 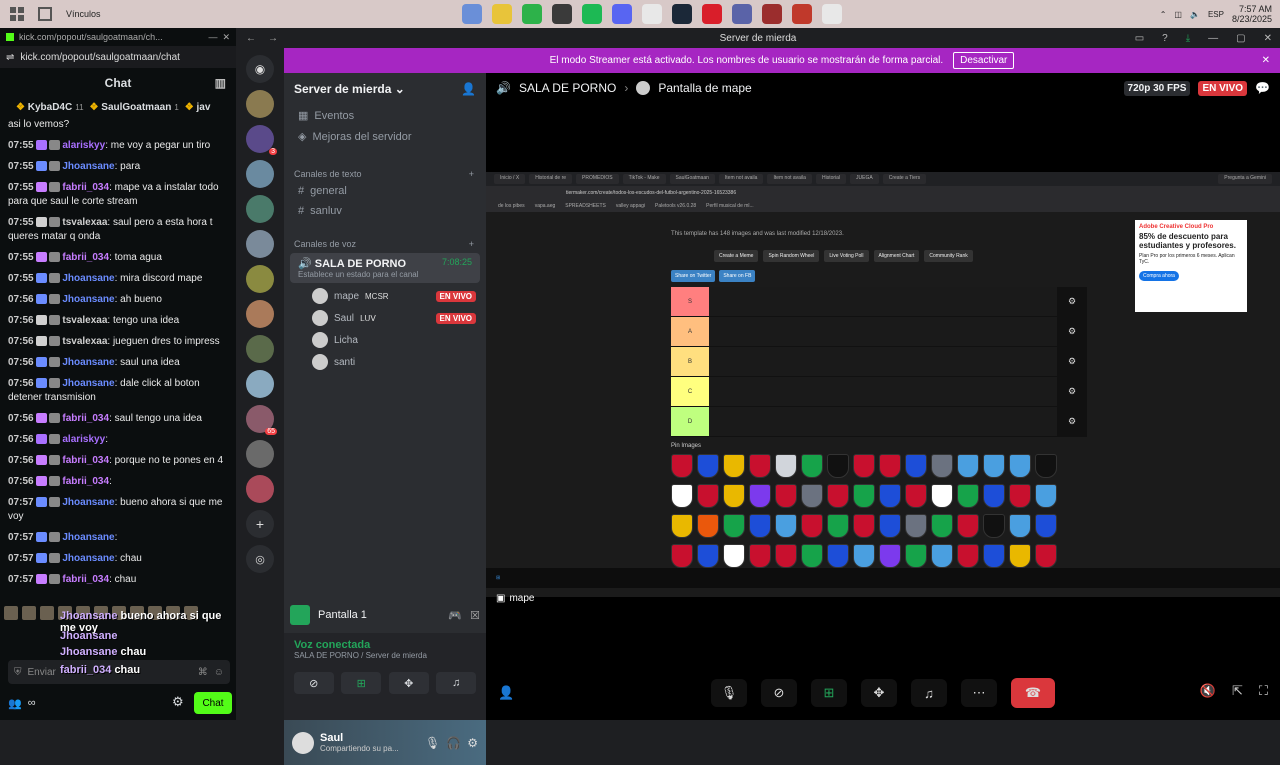 What do you see at coordinates (385, 171) in the screenshot?
I see `text-category: Canales de texto +` at bounding box center [385, 171].